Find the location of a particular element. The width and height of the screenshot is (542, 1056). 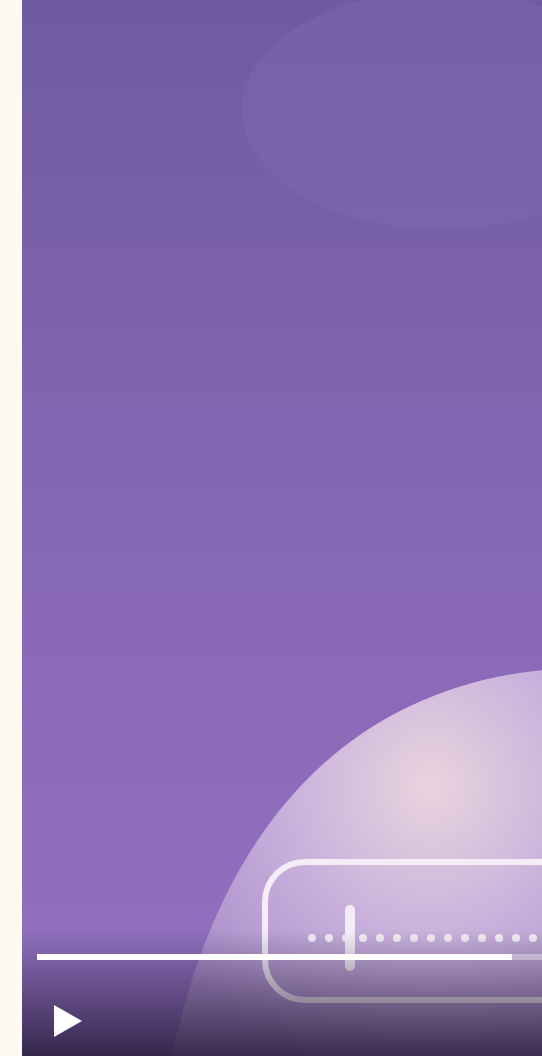

play-button is located at coordinates (68, 1021).